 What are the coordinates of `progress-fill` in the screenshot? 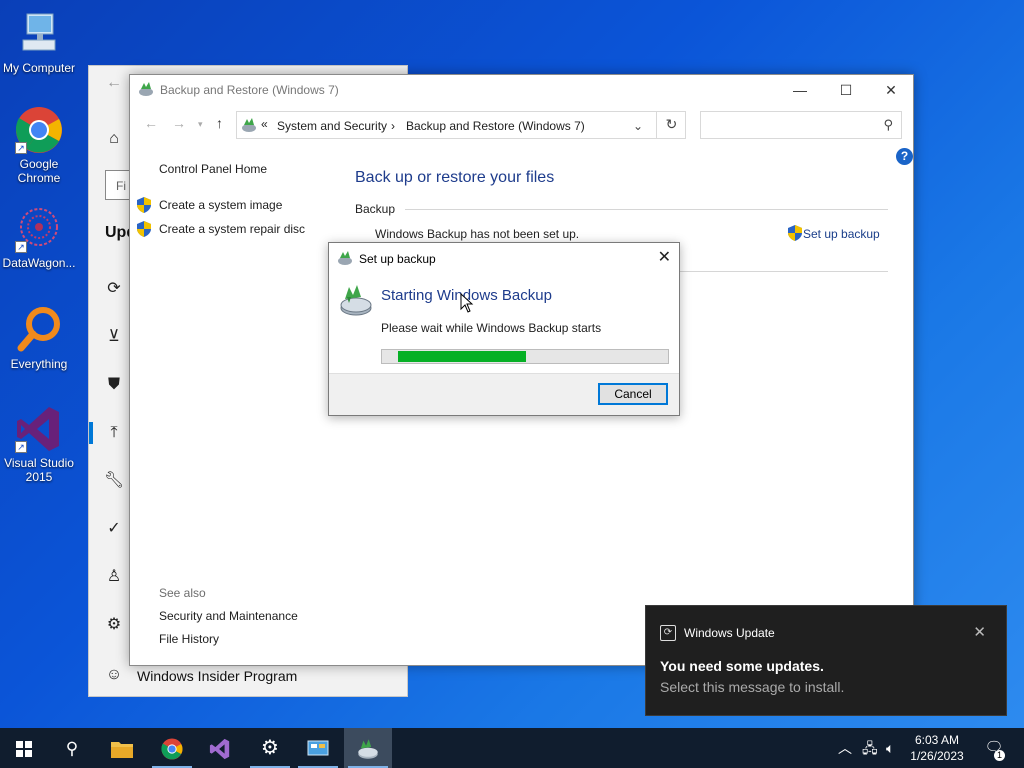 It's located at (462, 356).